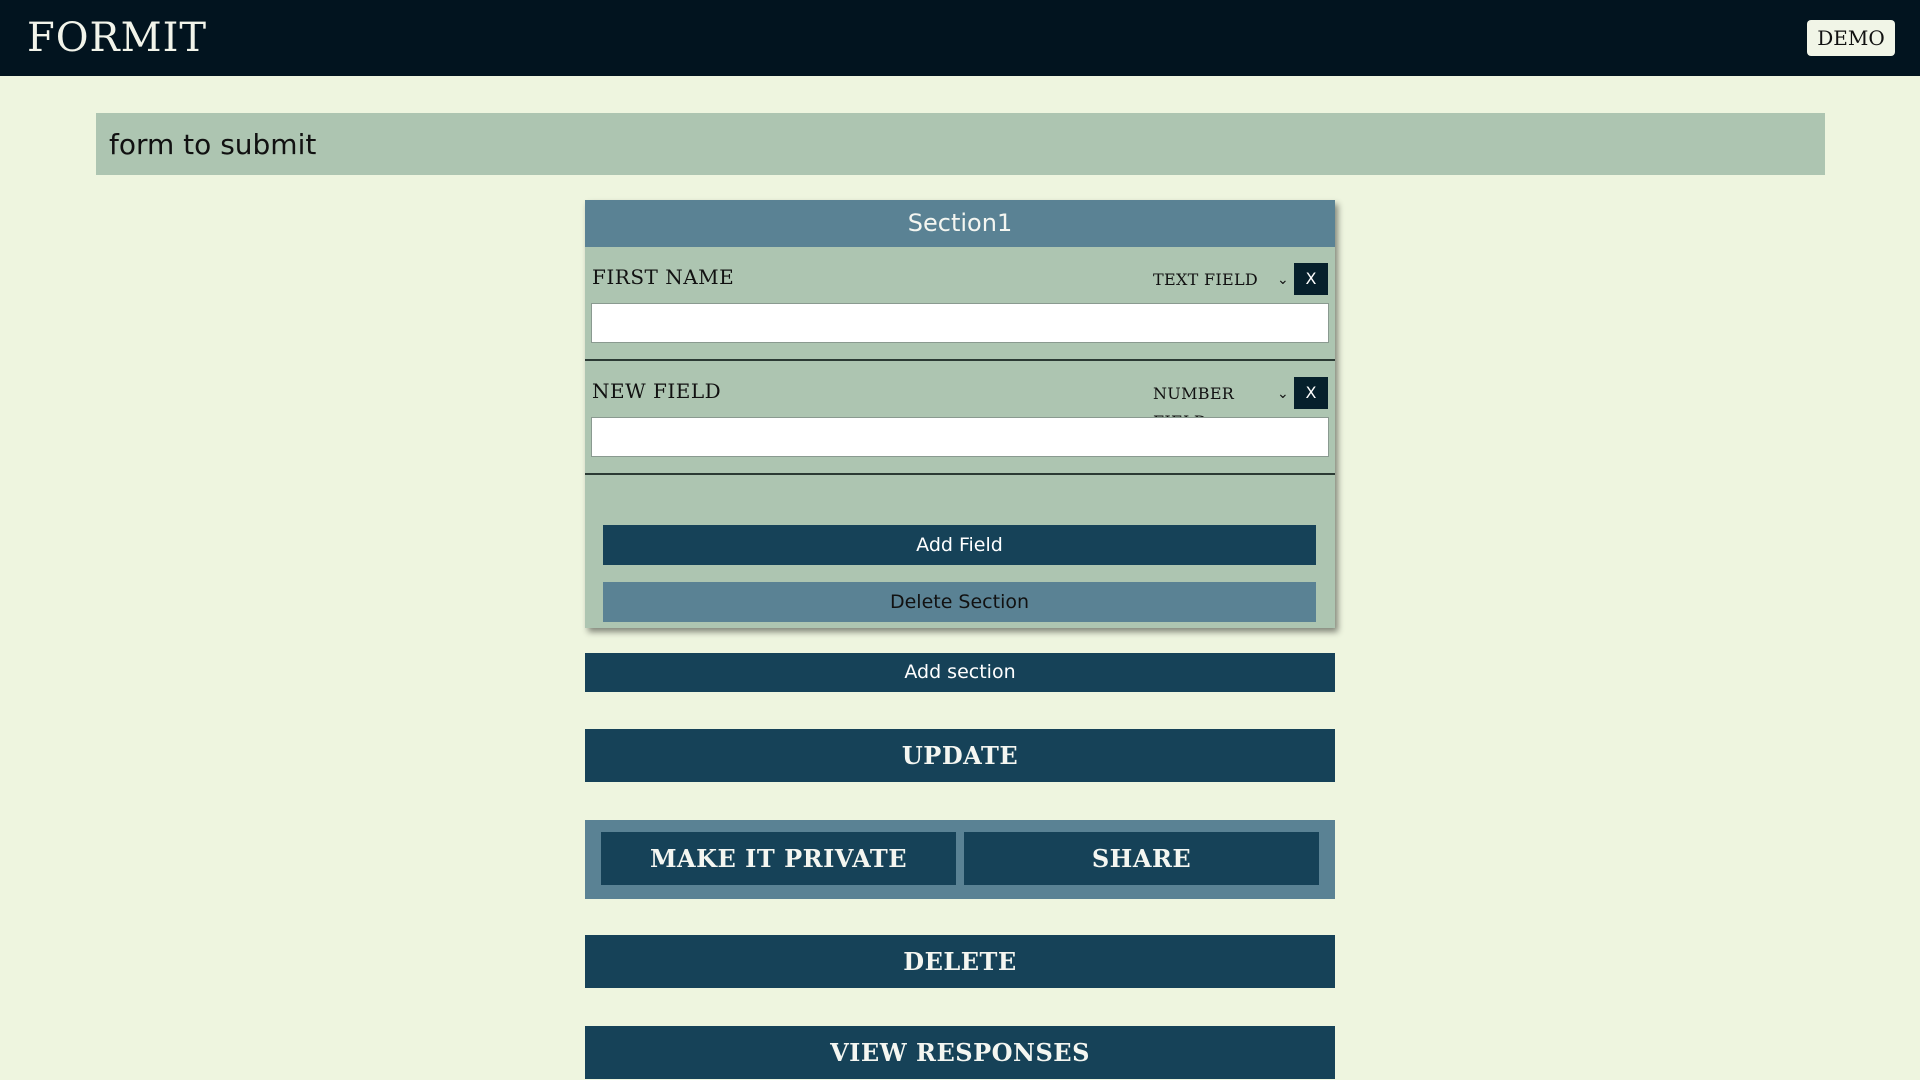 The width and height of the screenshot is (1920, 1080). Describe the element at coordinates (959, 545) in the screenshot. I see `add-field-button: Add Field` at that location.